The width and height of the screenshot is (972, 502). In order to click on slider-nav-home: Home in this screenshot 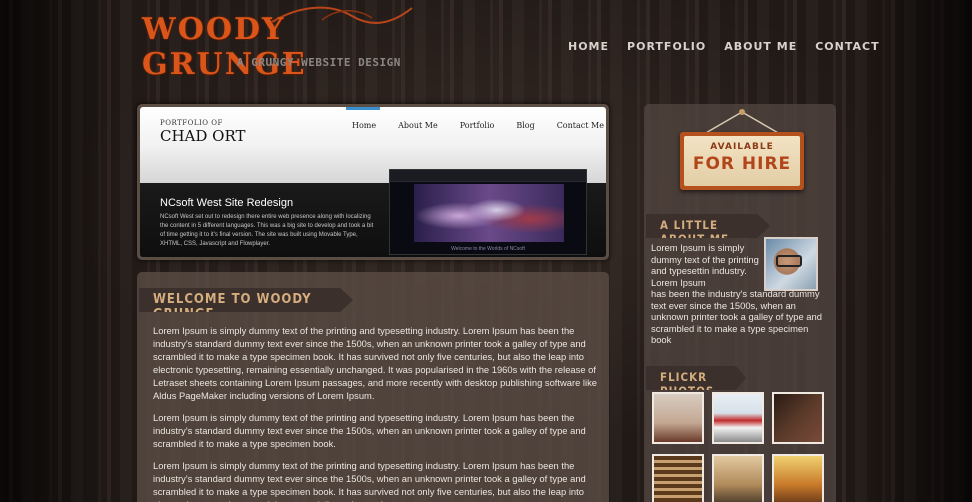, I will do `click(364, 125)`.